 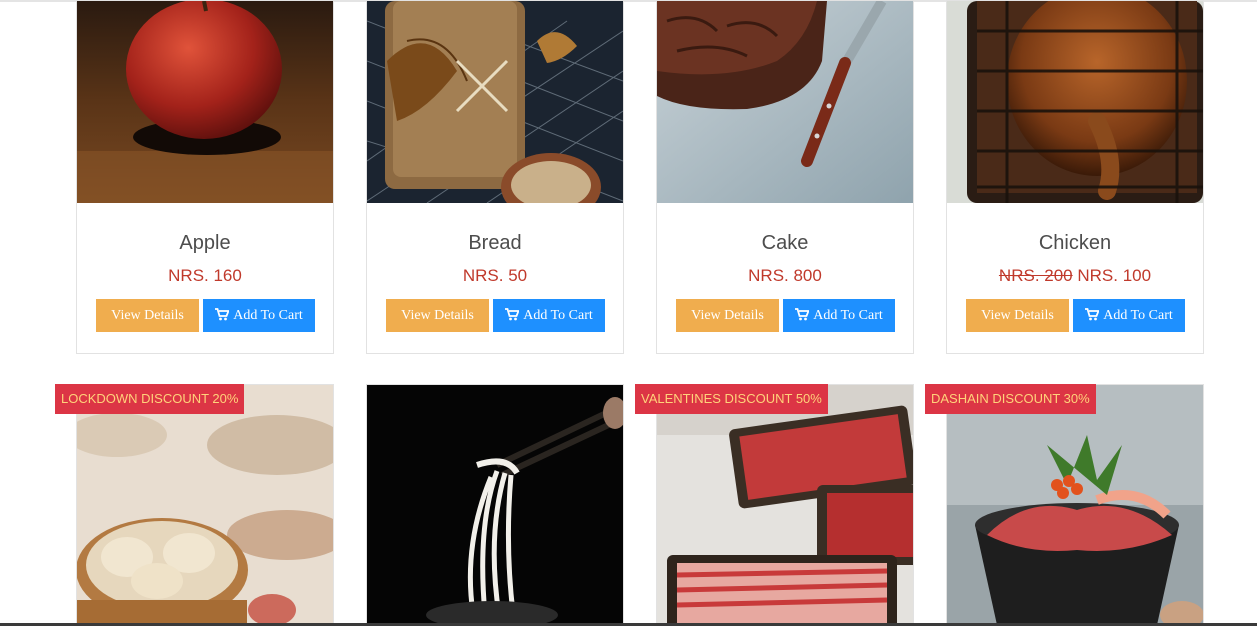 What do you see at coordinates (150, 399) in the screenshot?
I see `discount-badge: LOCKDOWN DISCOUNT 20%` at bounding box center [150, 399].